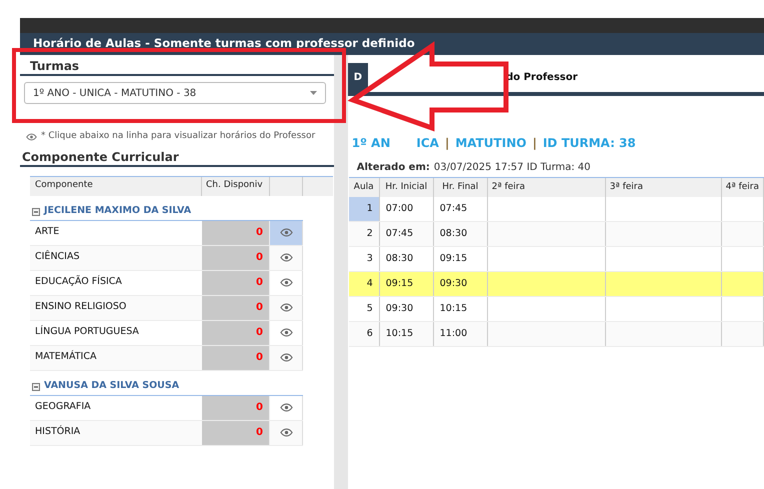 The image size is (764, 489). Describe the element at coordinates (78, 282) in the screenshot. I see `table-cell-text: EDUCAÇÃO FÍSICA` at that location.